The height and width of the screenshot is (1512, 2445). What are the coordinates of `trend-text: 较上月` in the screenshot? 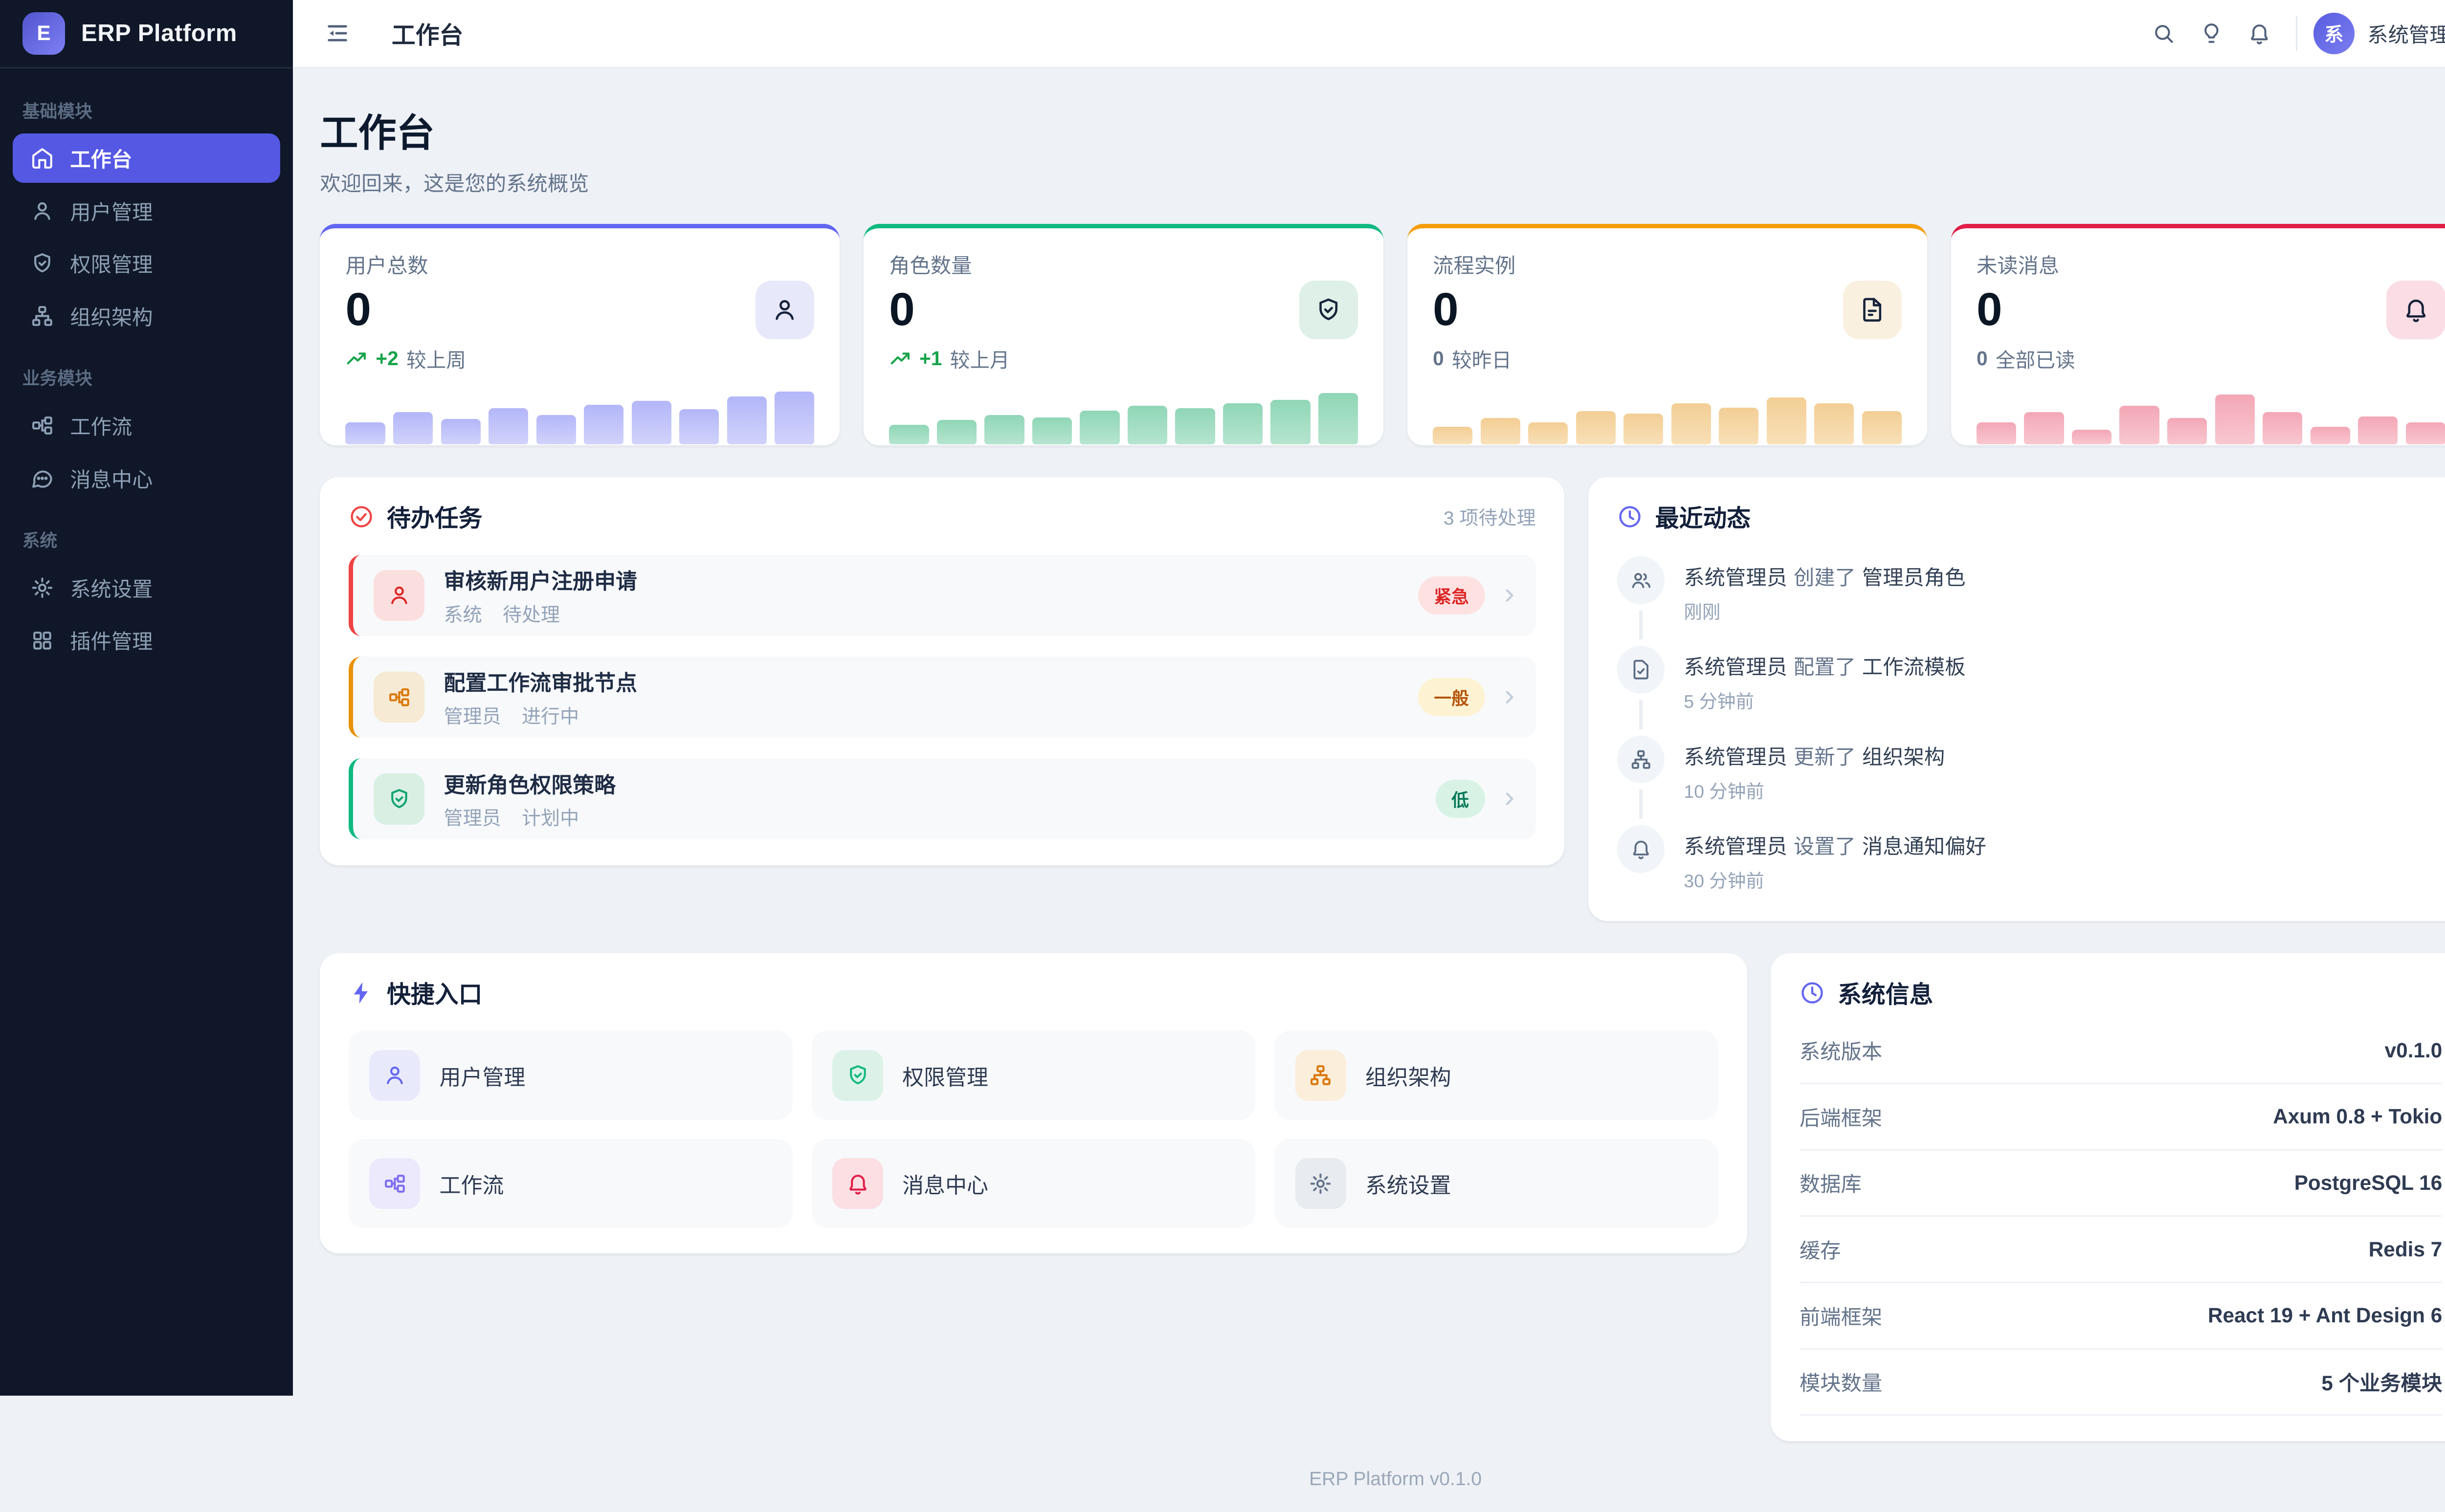 It's located at (980, 360).